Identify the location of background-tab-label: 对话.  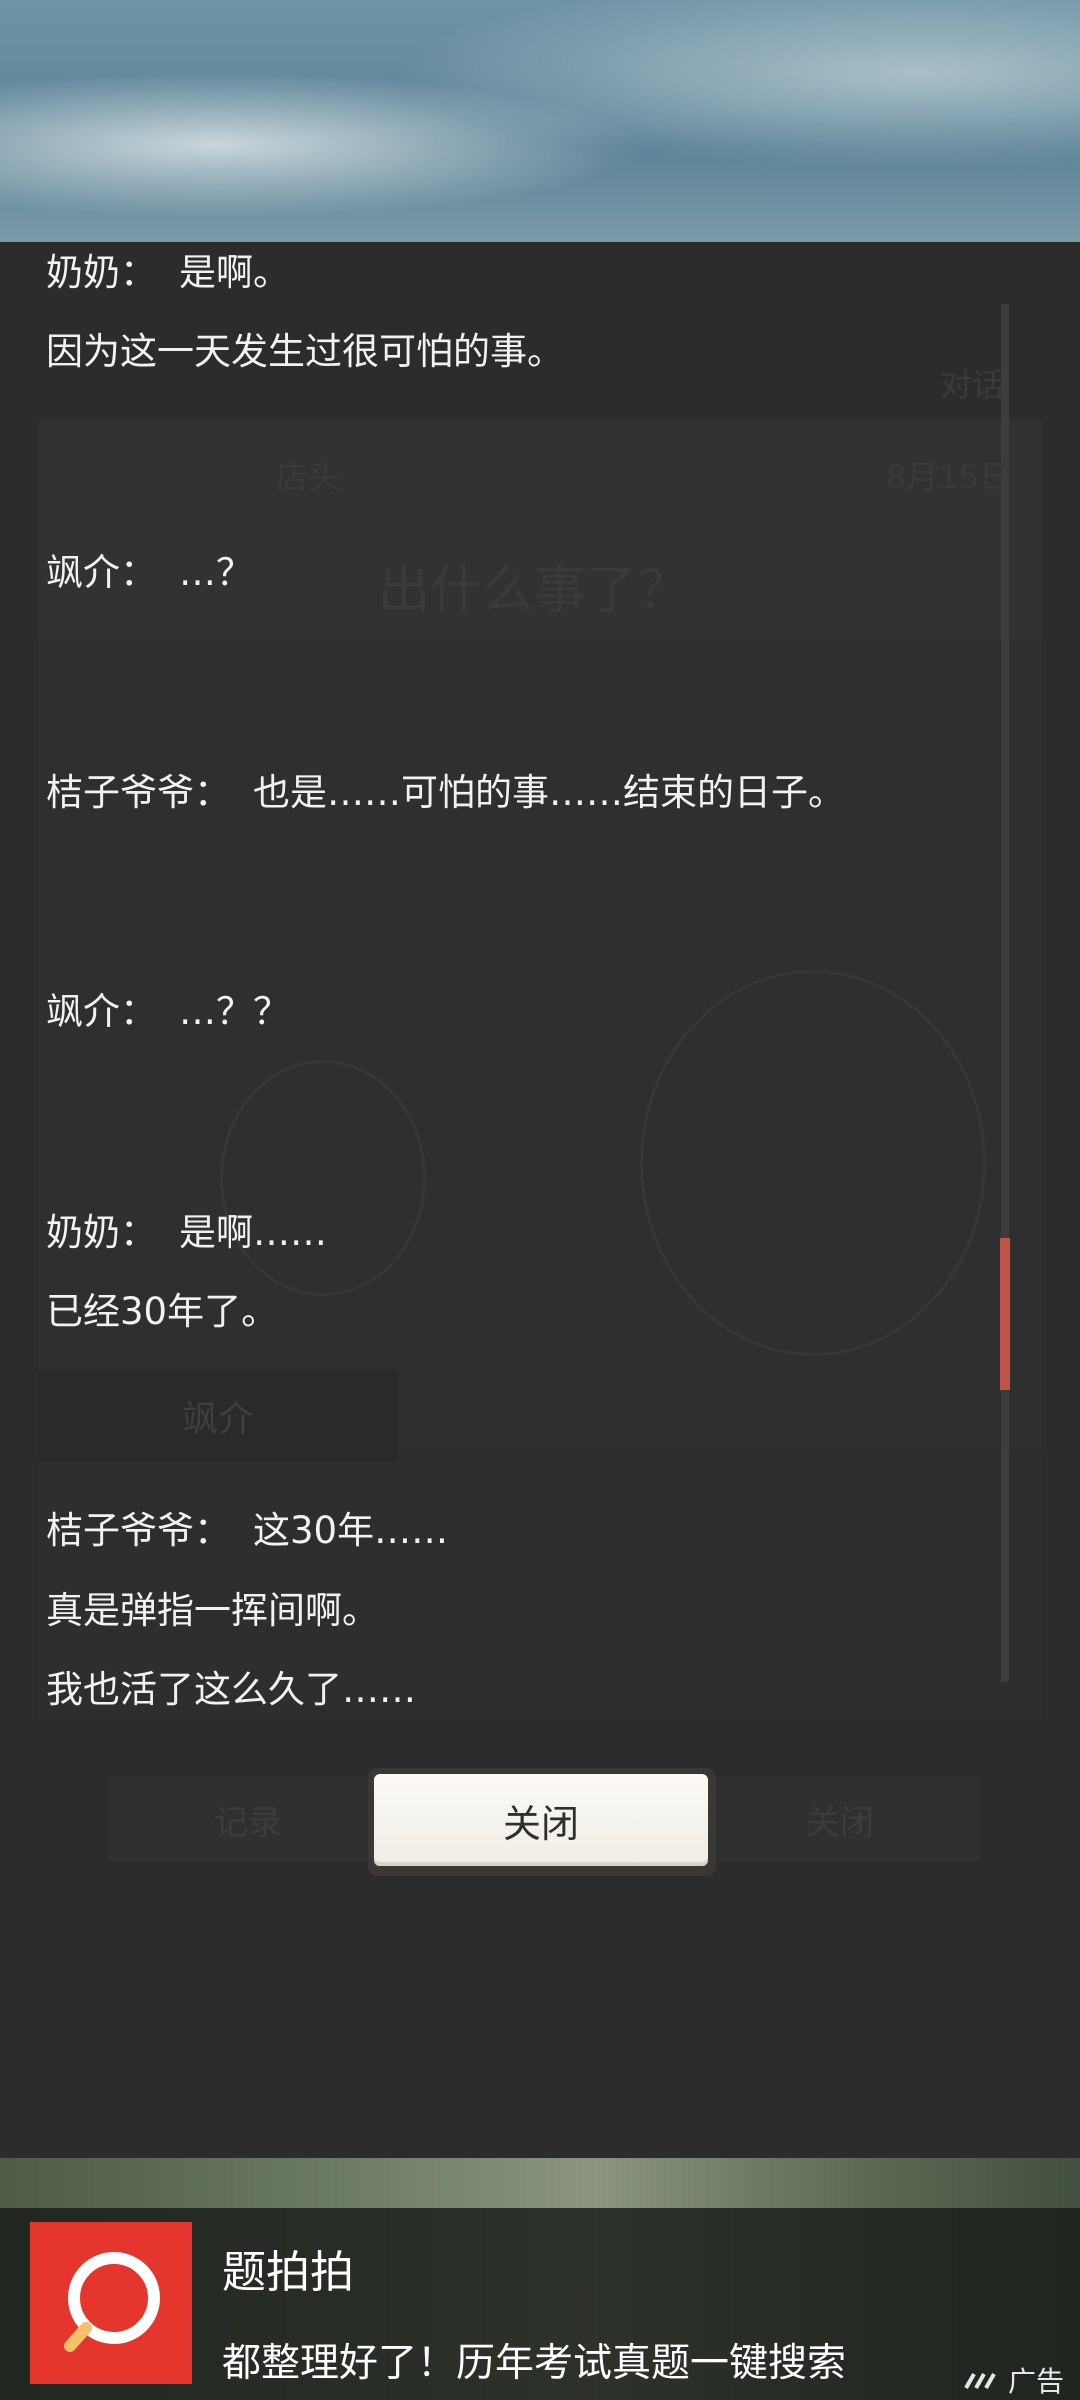
(972, 385).